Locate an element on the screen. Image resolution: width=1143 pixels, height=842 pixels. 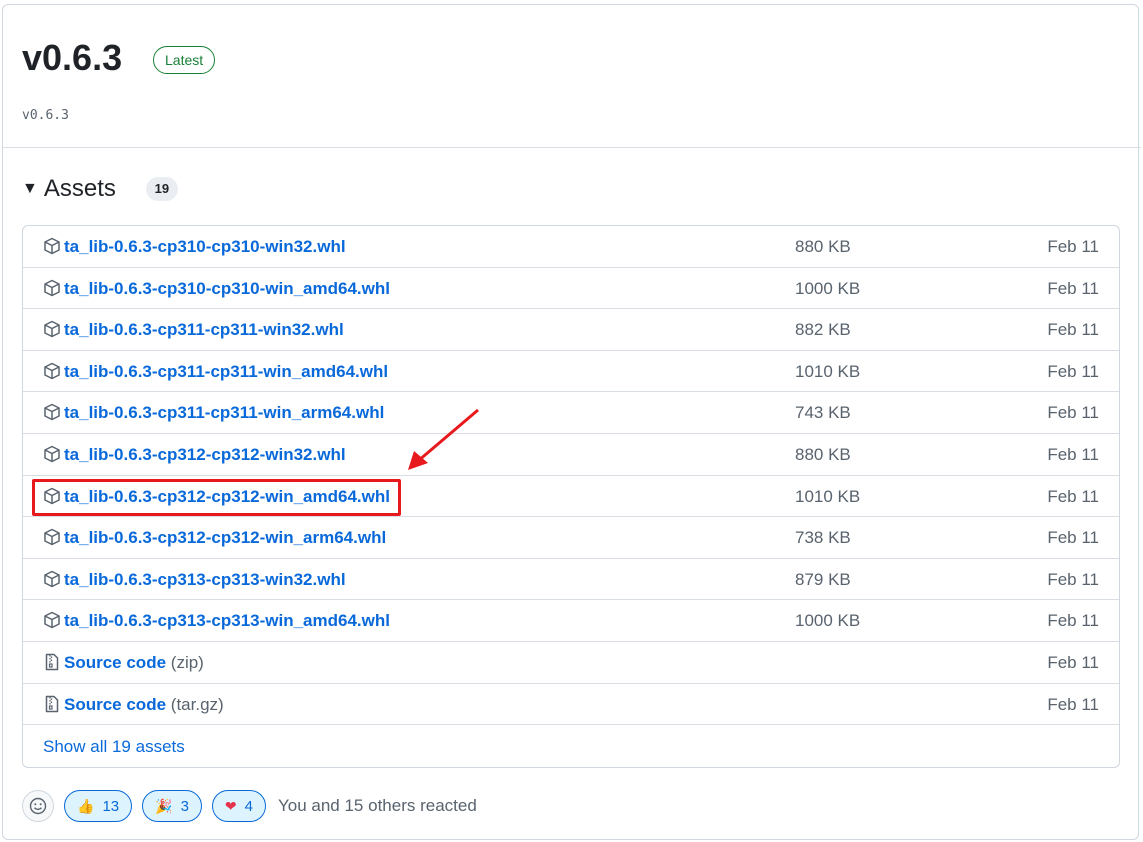
asset-name: ta_lib-0.6.3-cp311-cp311-win_arm64.whl is located at coordinates (224, 413).